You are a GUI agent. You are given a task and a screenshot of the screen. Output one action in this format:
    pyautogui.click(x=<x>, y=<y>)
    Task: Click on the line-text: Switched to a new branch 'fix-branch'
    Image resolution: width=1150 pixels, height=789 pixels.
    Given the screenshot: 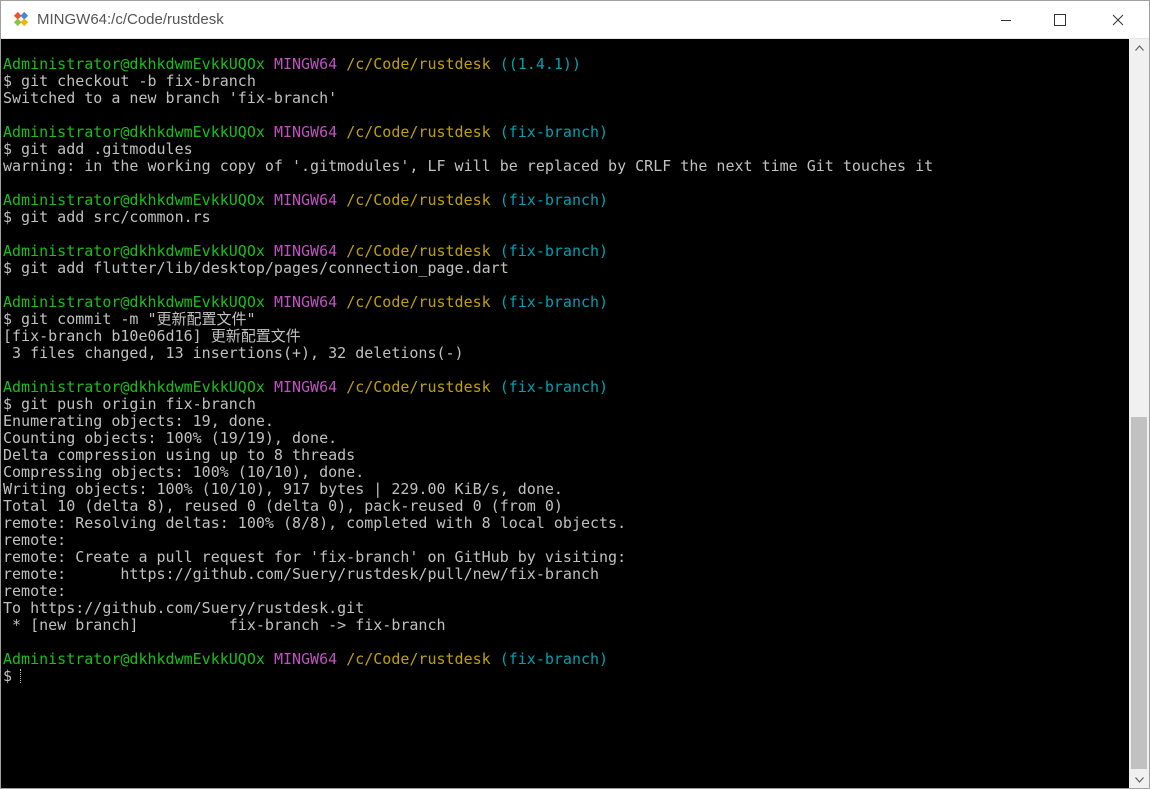 What is the action you would take?
    pyautogui.click(x=170, y=98)
    